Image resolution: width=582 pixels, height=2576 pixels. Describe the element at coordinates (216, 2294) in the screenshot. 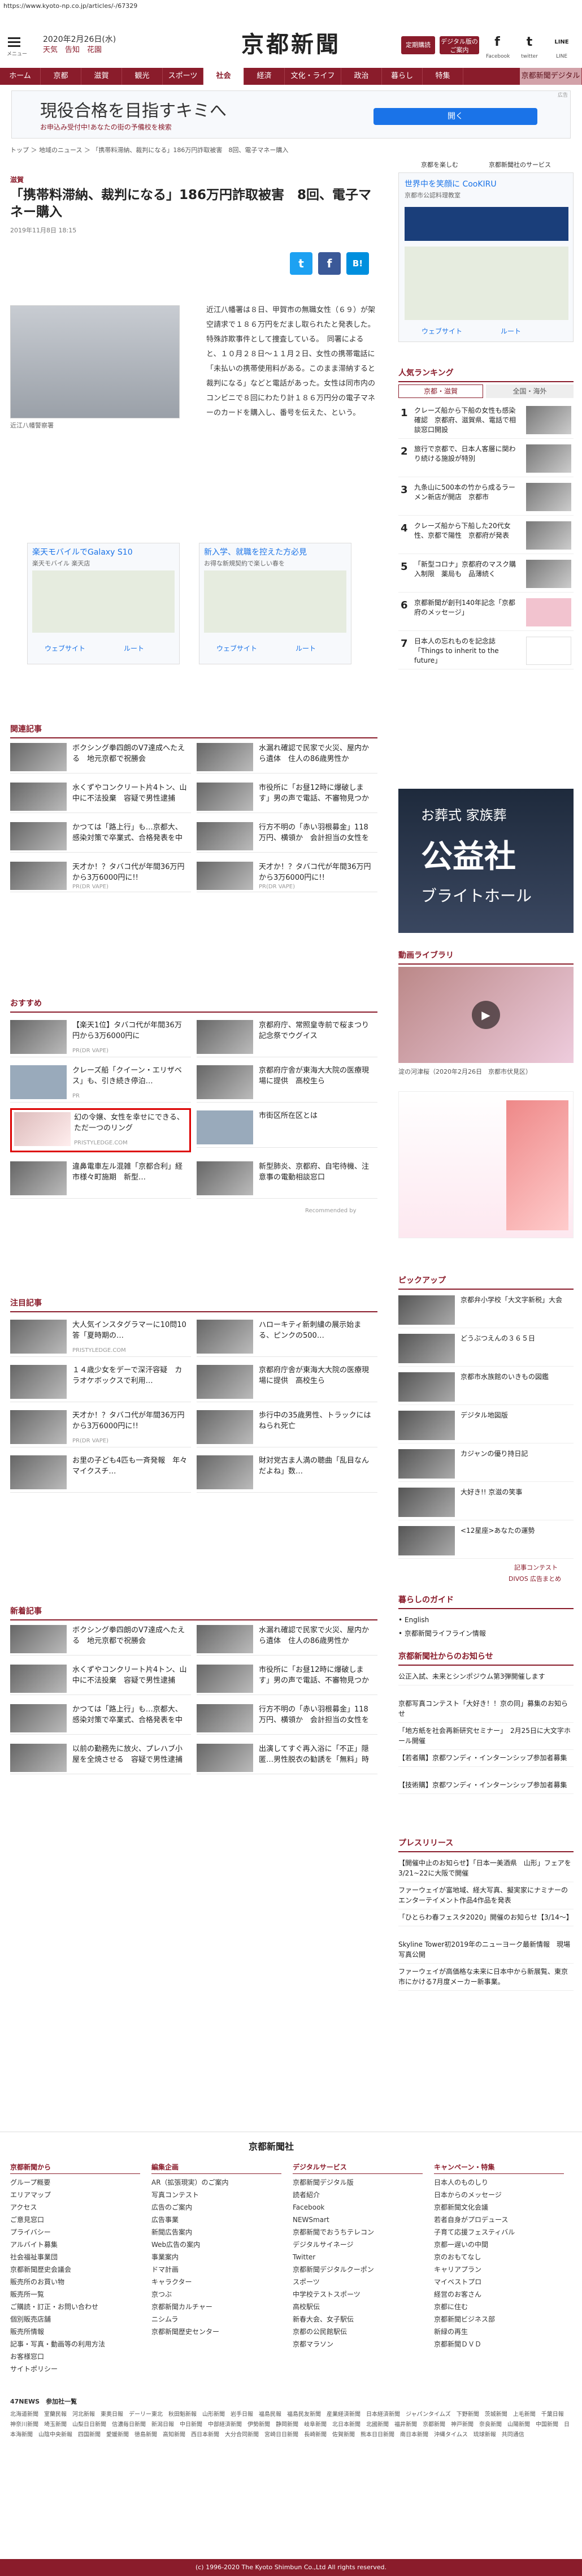

I see `footer-link: 京つぶ` at that location.